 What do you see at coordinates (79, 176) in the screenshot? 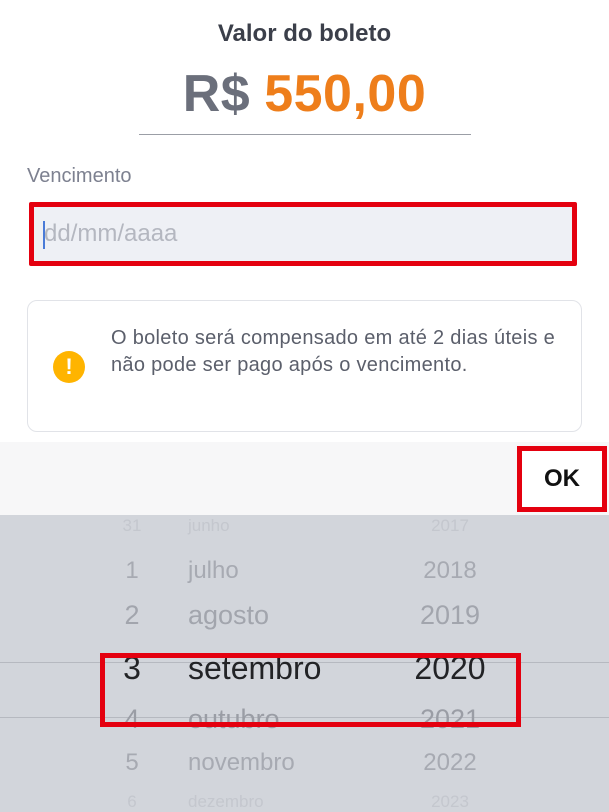
I see `due-date-label: Vencimento` at bounding box center [79, 176].